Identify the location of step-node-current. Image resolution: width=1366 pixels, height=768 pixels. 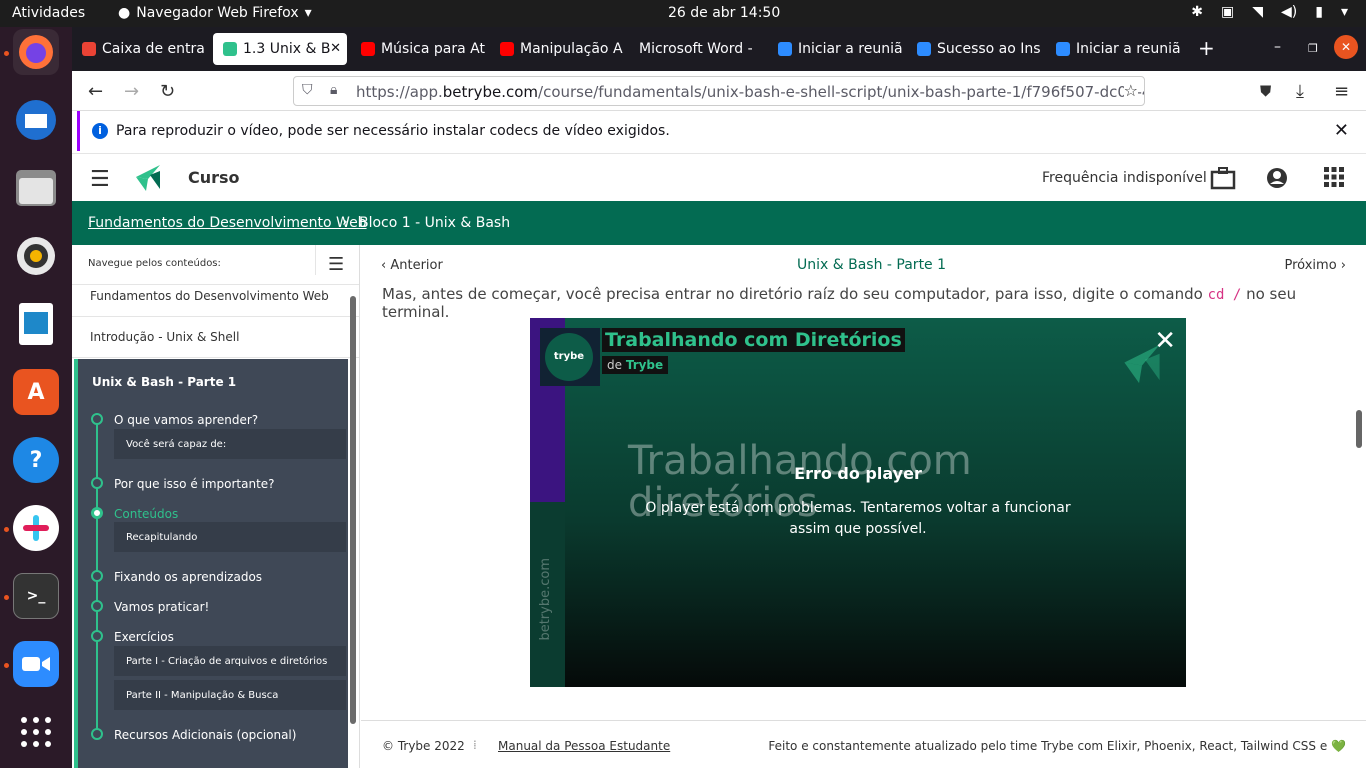
(97, 513).